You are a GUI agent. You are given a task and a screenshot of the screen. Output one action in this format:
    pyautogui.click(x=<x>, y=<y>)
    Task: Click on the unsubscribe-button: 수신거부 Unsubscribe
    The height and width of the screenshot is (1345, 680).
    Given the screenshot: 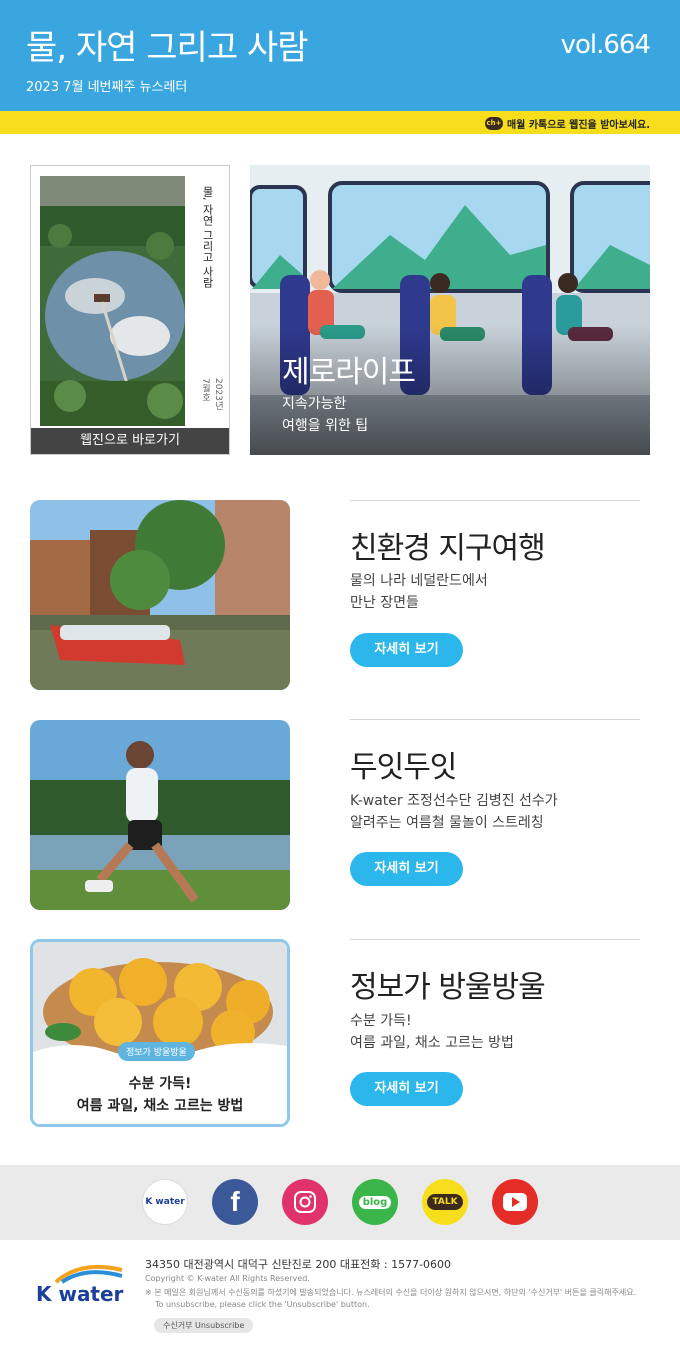 What is the action you would take?
    pyautogui.click(x=204, y=1325)
    